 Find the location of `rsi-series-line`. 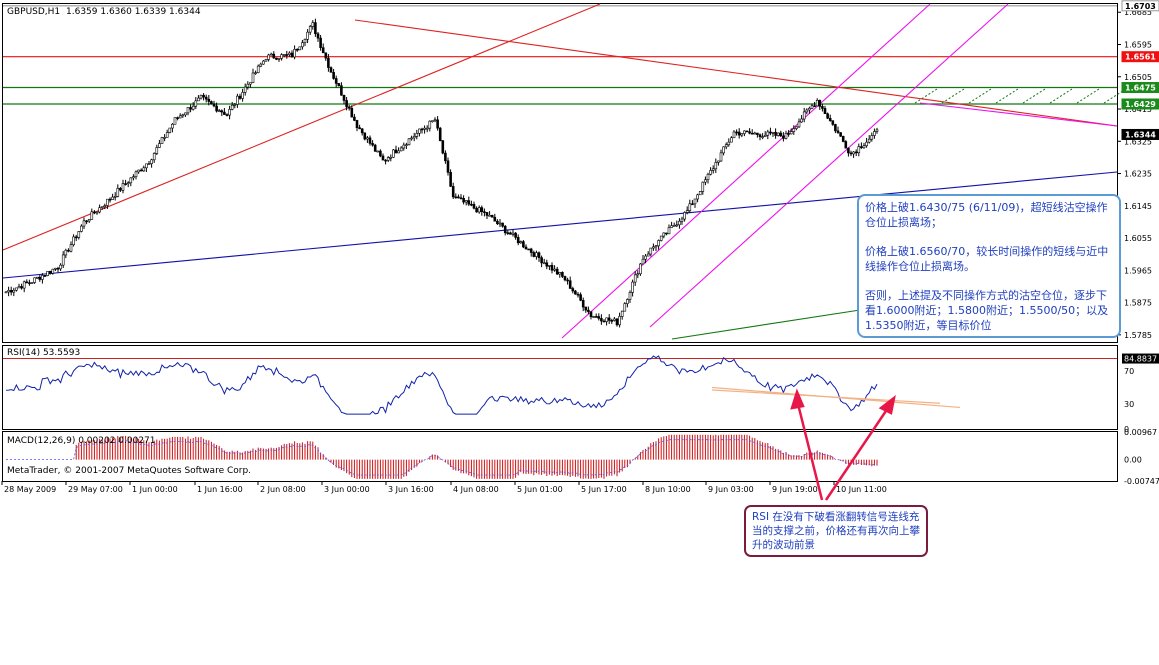

rsi-series-line is located at coordinates (441, 385).